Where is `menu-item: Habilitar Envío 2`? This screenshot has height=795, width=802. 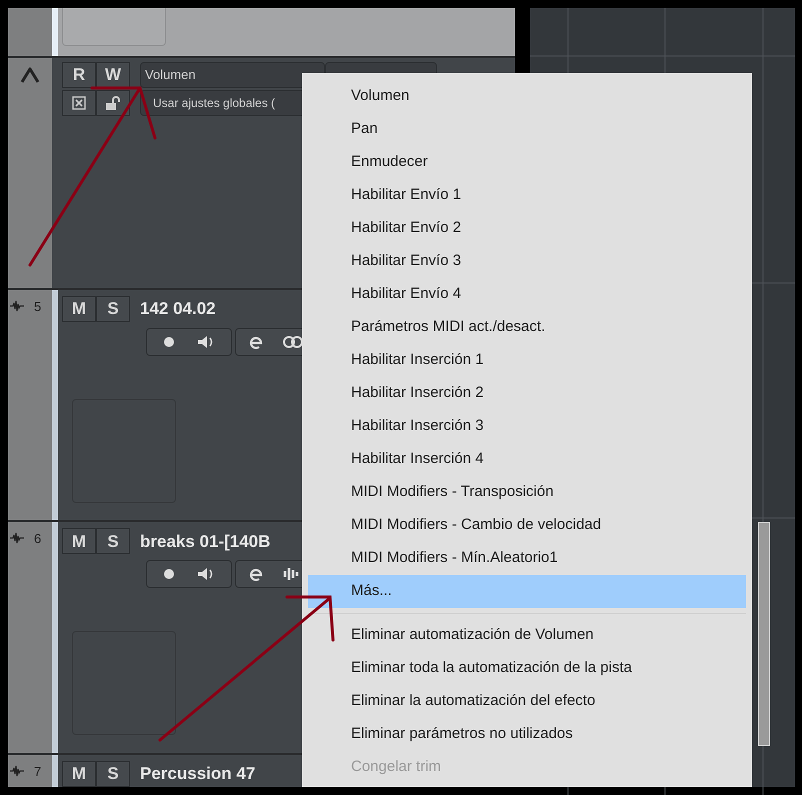 menu-item: Habilitar Envío 2 is located at coordinates (527, 228).